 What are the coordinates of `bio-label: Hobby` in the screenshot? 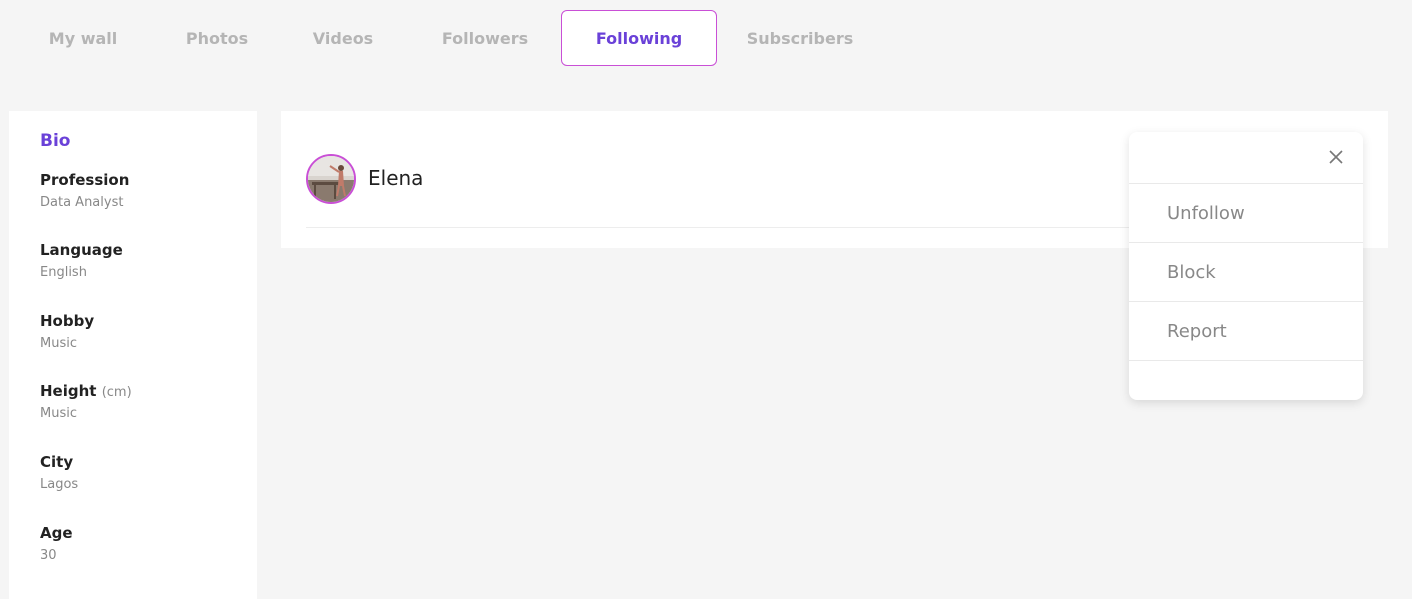 It's located at (67, 321).